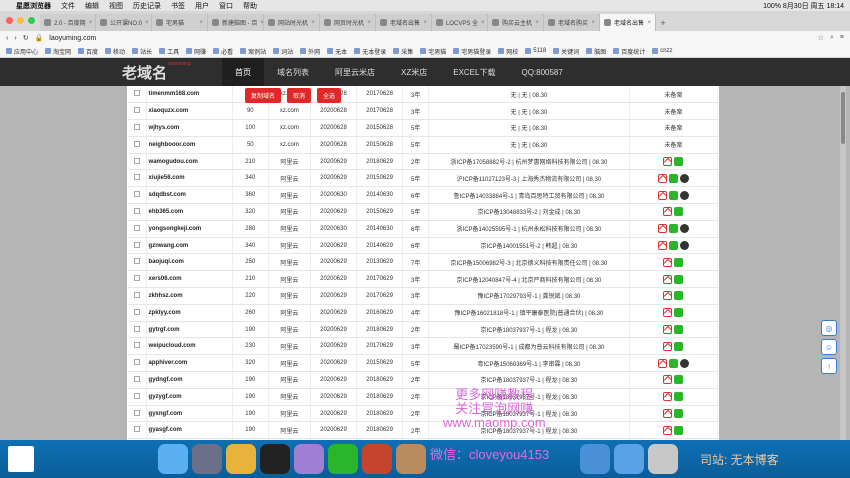 The width and height of the screenshot is (850, 478). I want to click on menu-help: 帮助, so click(250, 6).